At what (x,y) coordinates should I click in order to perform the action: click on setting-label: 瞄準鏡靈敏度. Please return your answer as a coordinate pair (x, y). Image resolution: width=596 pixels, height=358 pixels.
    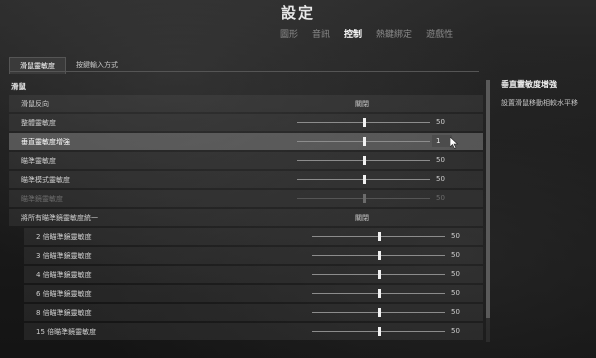
    Looking at the image, I should click on (42, 199).